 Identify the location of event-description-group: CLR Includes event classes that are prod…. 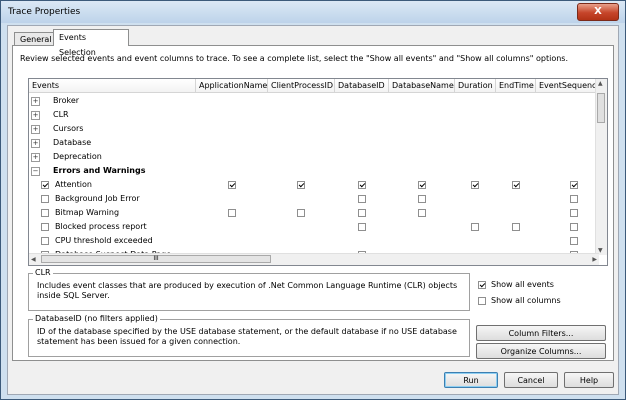
(249, 289).